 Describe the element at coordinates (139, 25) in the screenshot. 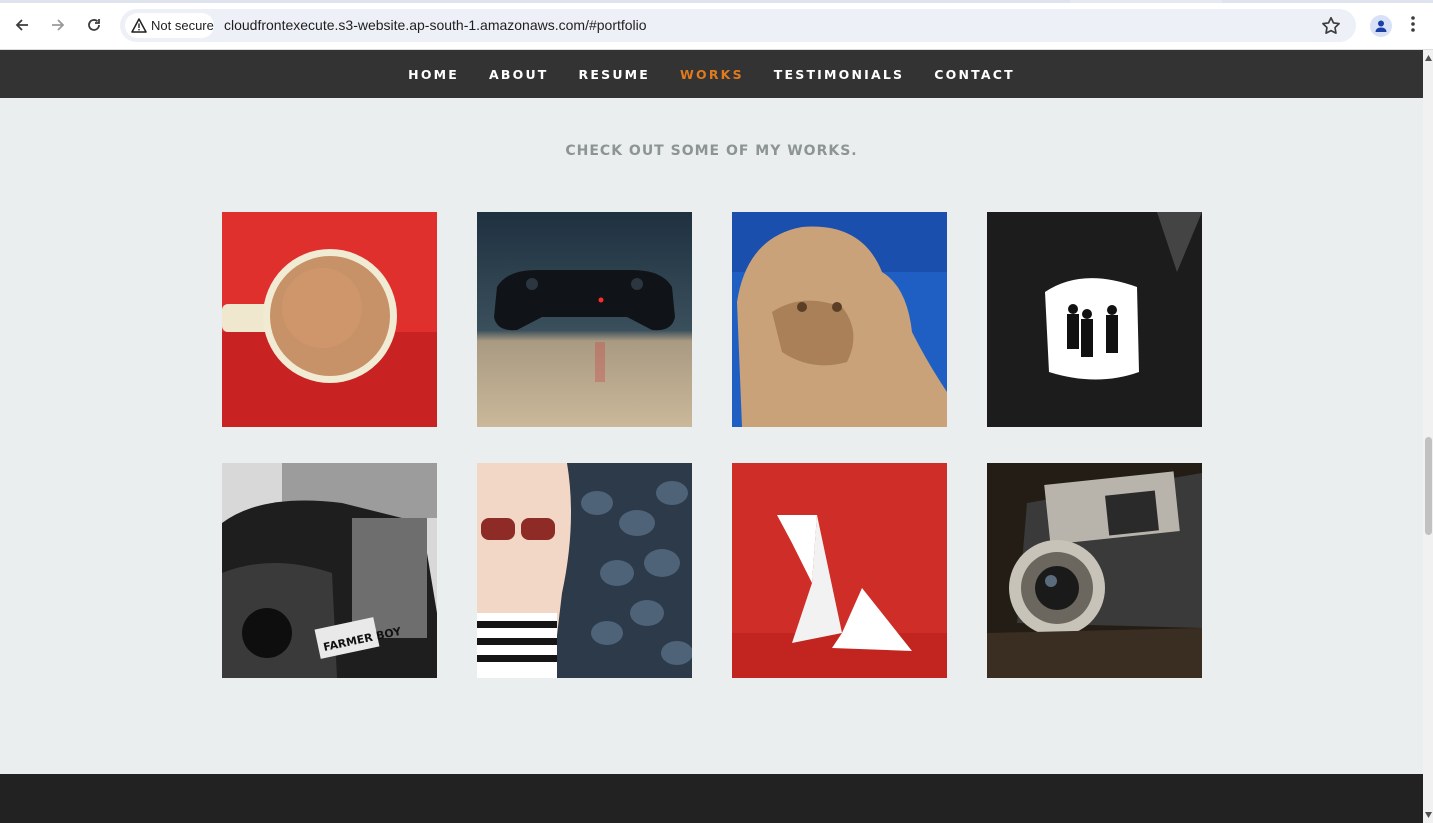

I see `warning-icon` at that location.